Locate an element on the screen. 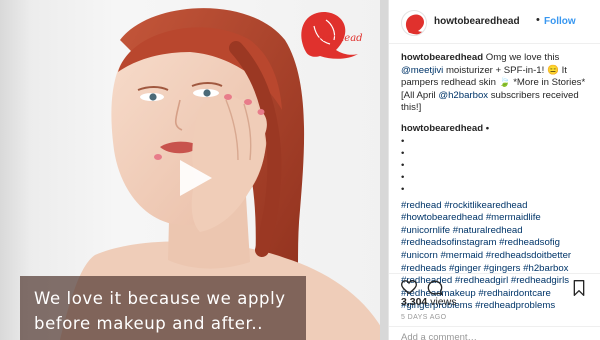 The height and width of the screenshot is (340, 600). hashtag-link: #howtobearedhead #mermaidlife is located at coordinates (497, 218).